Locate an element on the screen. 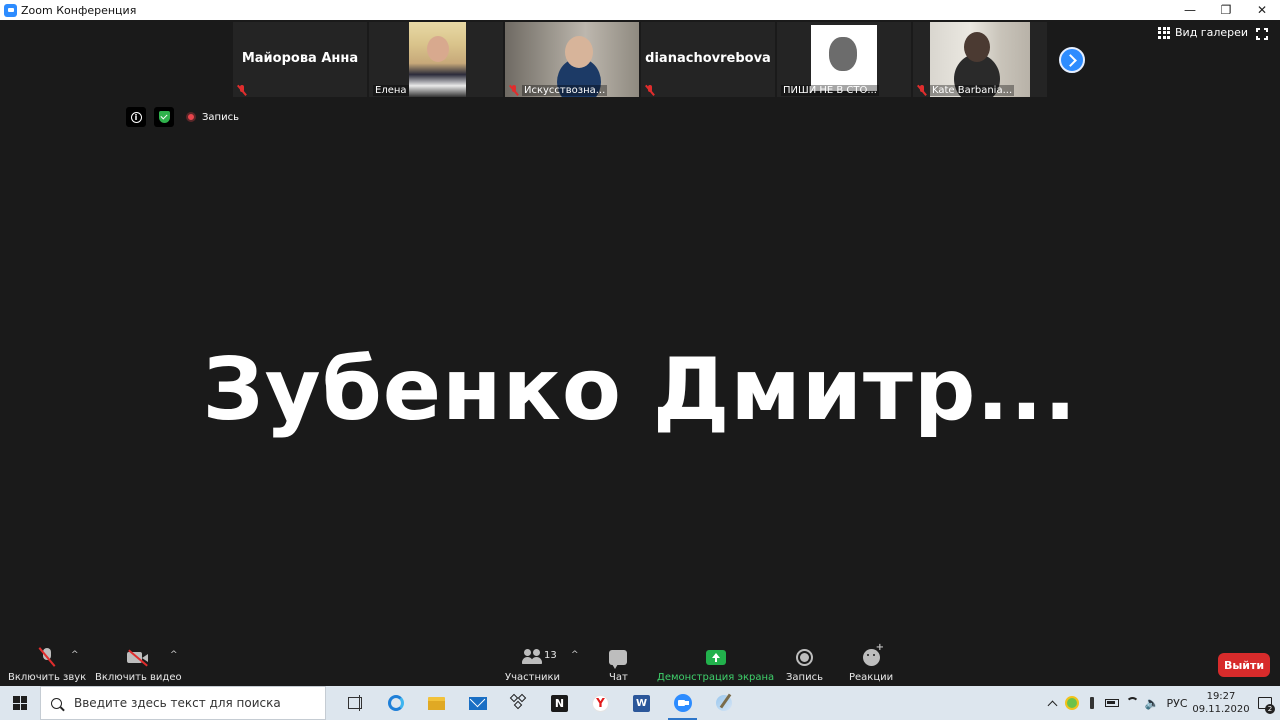  start-video-button: Включить видео is located at coordinates (138, 664).